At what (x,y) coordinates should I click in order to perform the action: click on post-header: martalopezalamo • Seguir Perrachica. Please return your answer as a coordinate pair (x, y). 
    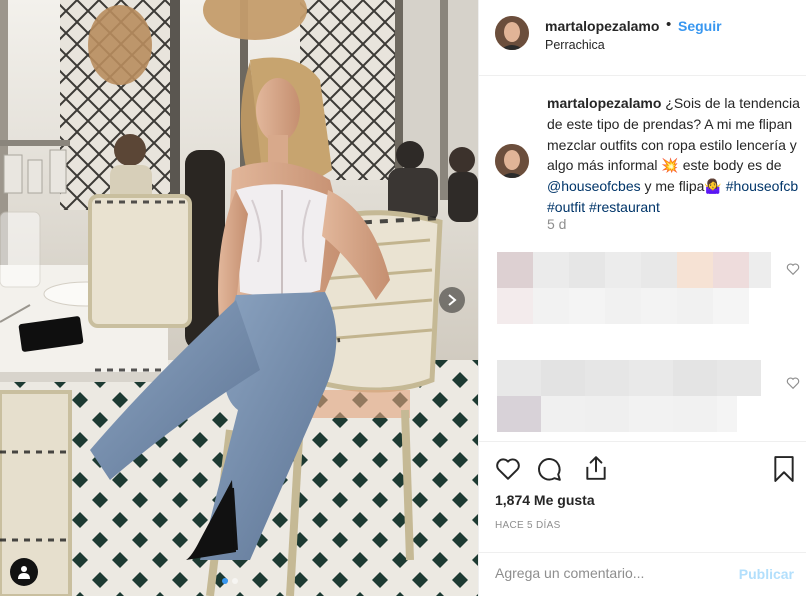
    Looking at the image, I should click on (642, 38).